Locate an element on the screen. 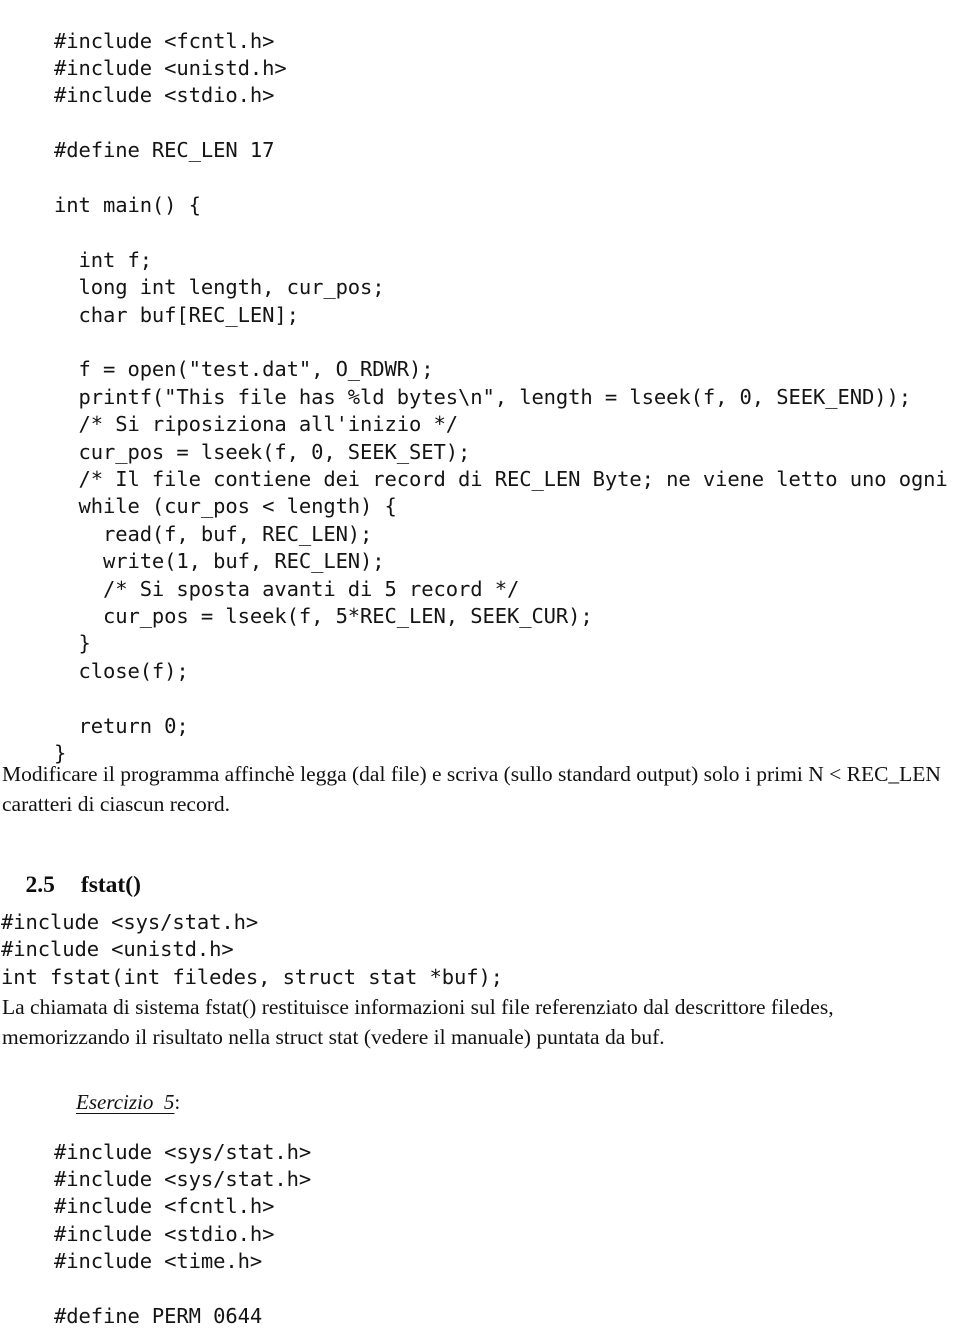  math-n-less-than-rec-len: N < REC_LEN is located at coordinates (874, 774).